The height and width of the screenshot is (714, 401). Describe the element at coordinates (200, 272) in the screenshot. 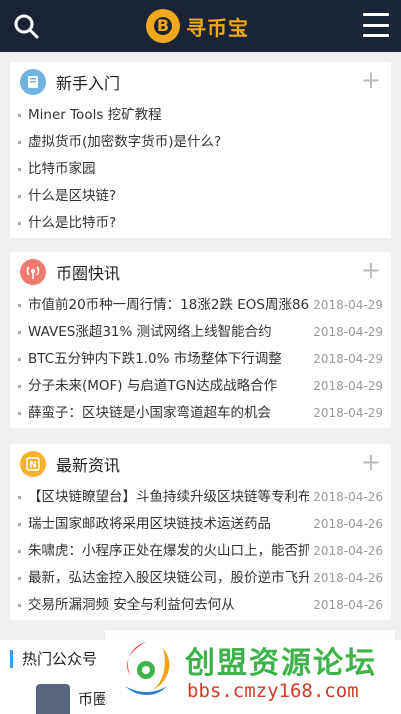

I see `section-header: 币圈快讯 +` at that location.